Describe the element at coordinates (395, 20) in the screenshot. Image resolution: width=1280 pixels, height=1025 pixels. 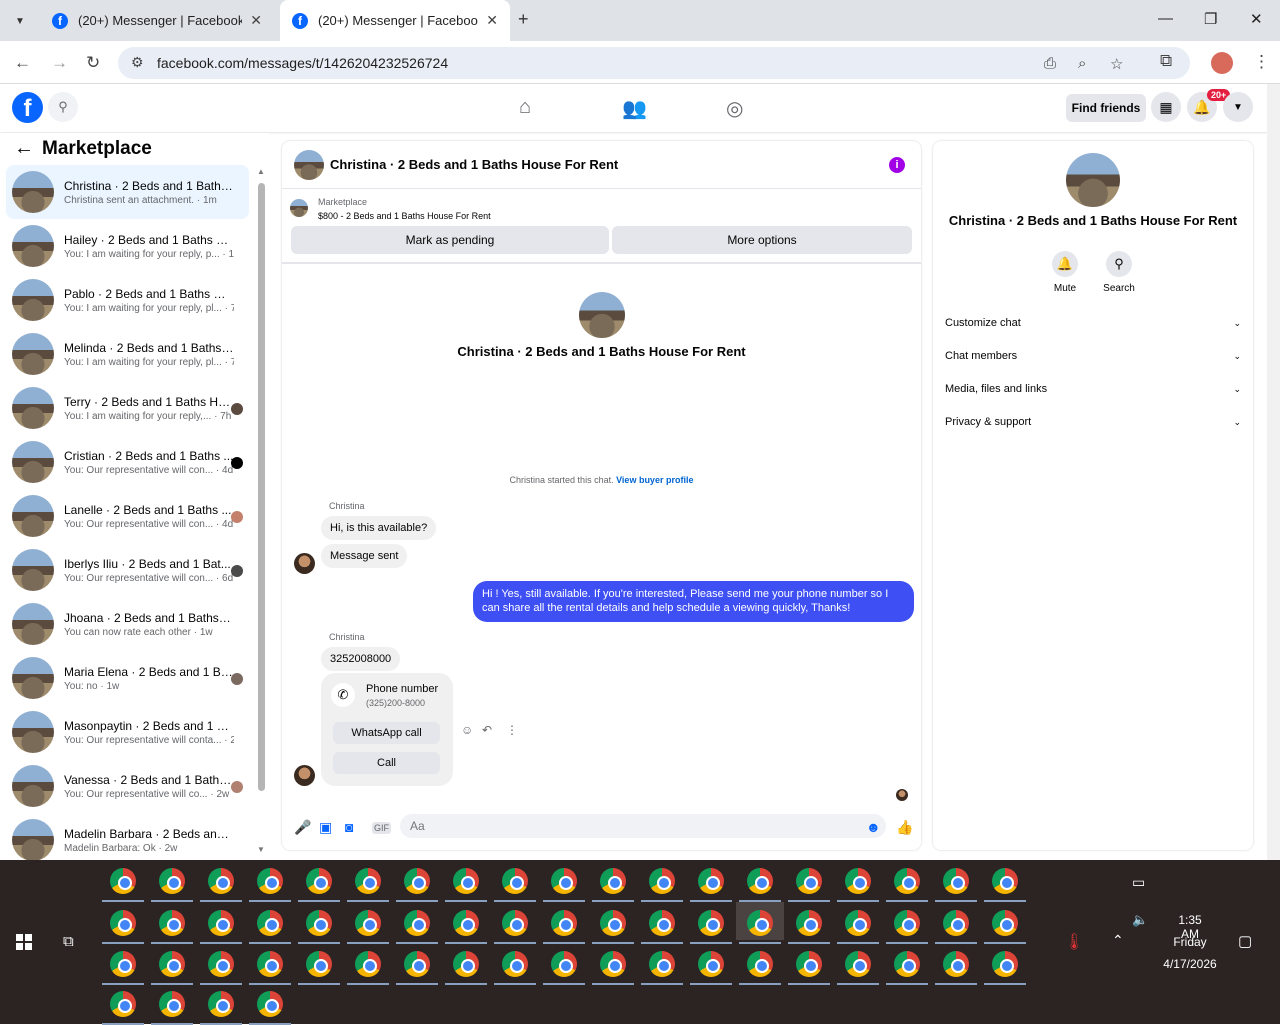
I see `browser-tab-2: f (20+) Messenger | Facebook ✕` at that location.